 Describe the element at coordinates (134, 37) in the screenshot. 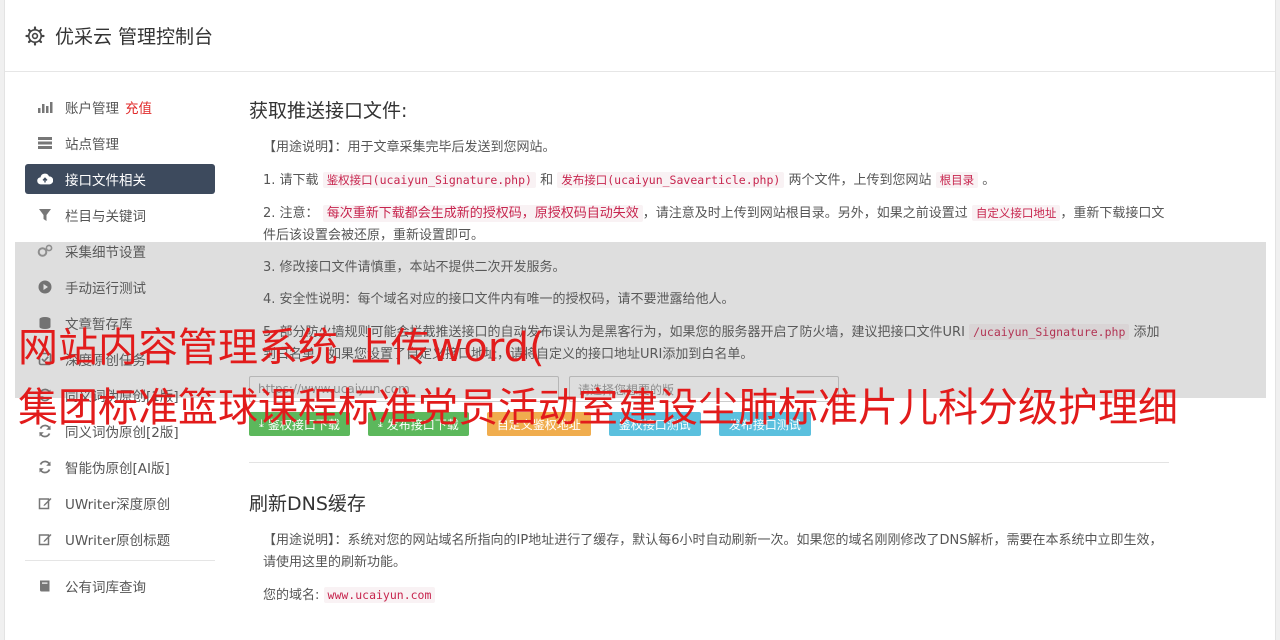

I see `page-title: 优采云 管理控制台` at that location.